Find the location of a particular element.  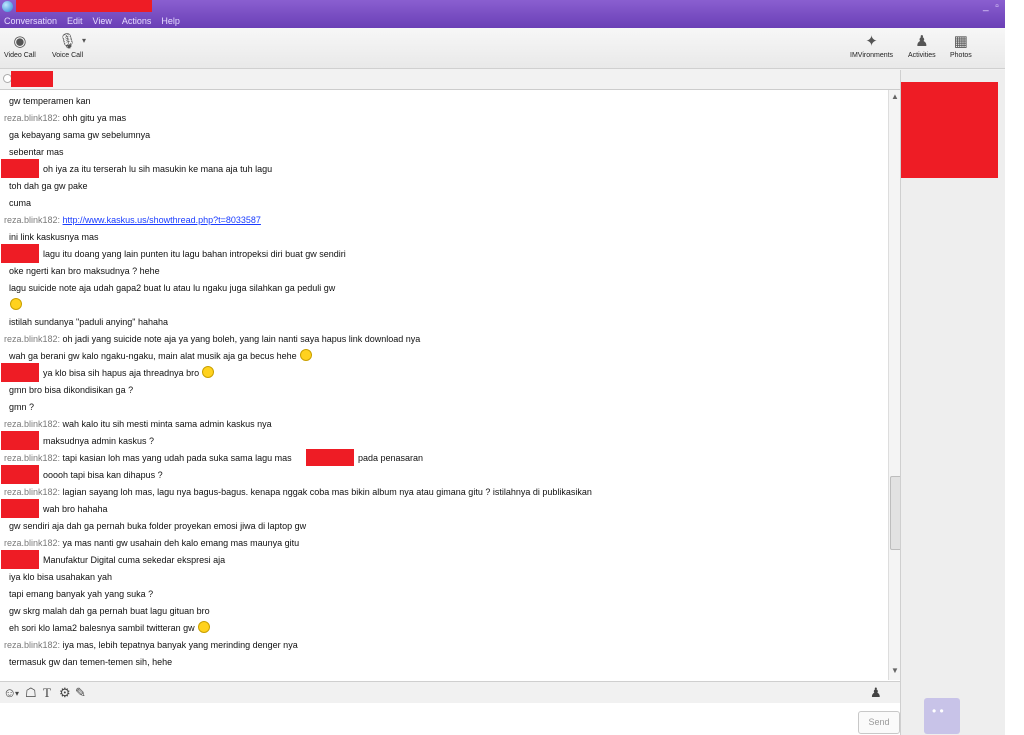

activities-button: ♟ Activities is located at coordinates (922, 44).